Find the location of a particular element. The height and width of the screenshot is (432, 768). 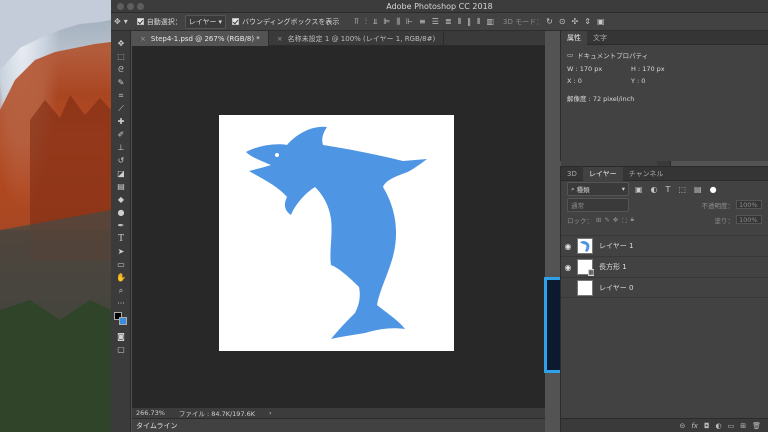

auto-select-dropdown: レイヤー ▾ is located at coordinates (205, 21).